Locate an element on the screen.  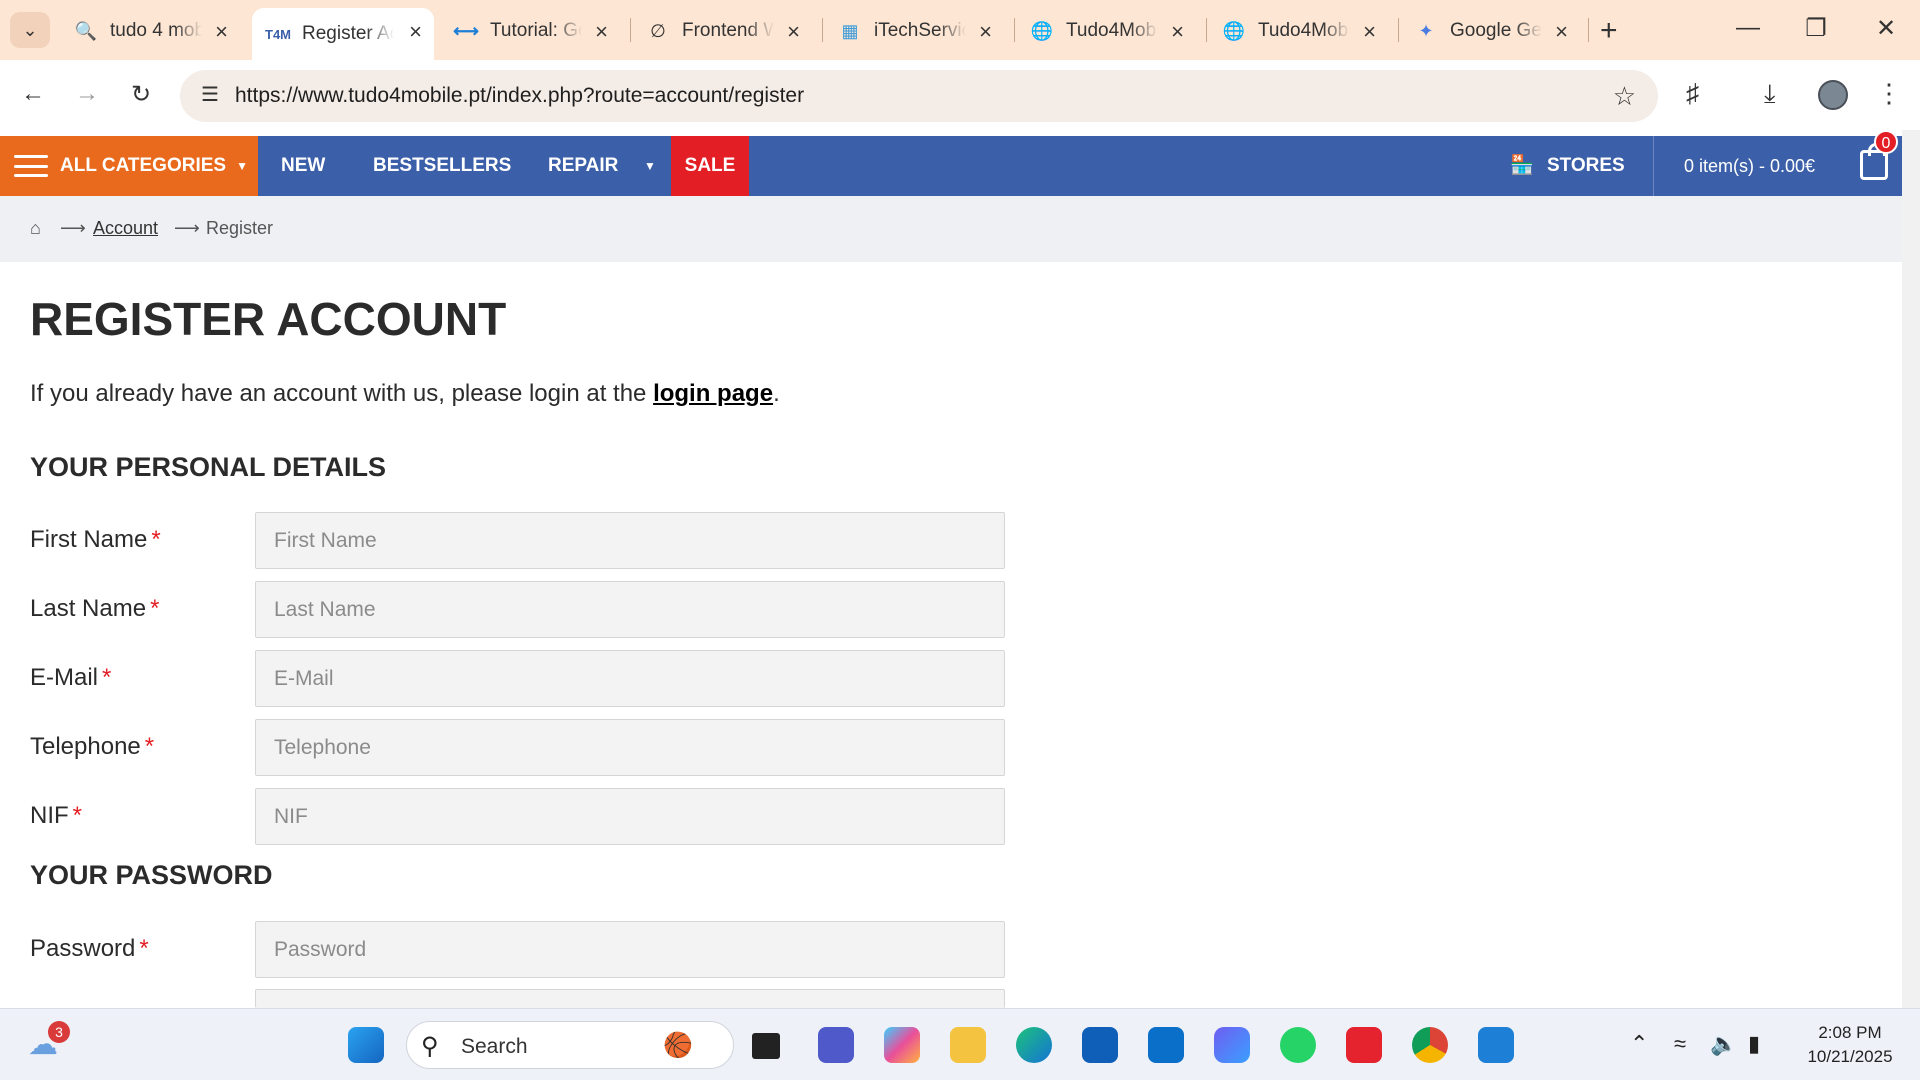
hamburger-icon is located at coordinates (31, 166).